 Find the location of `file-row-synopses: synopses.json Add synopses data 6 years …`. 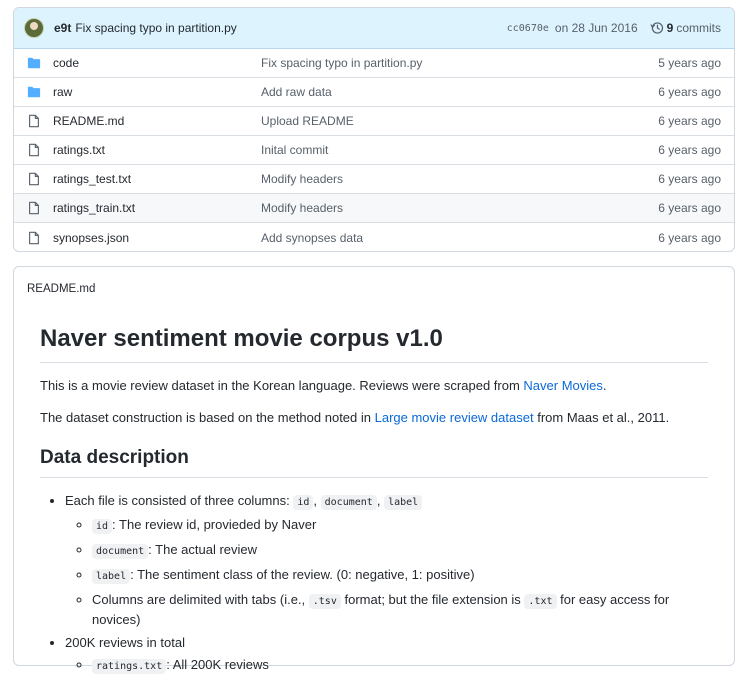

file-row-synopses: synopses.json Add synopses data 6 years … is located at coordinates (374, 237).